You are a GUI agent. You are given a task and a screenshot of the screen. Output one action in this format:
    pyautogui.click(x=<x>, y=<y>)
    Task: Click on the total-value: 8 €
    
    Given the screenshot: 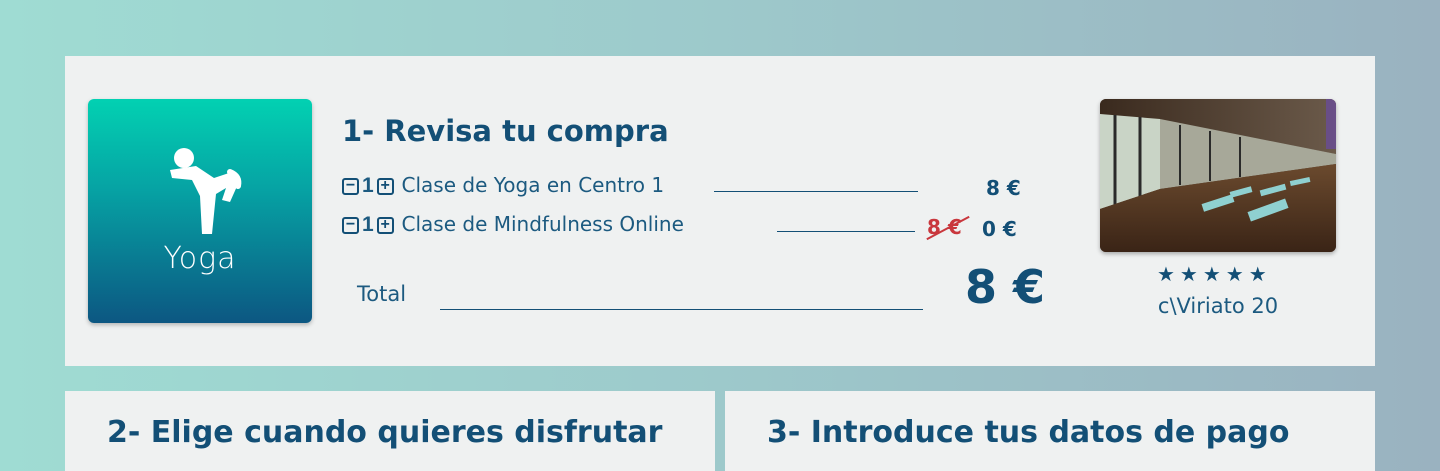 What is the action you would take?
    pyautogui.click(x=1005, y=287)
    